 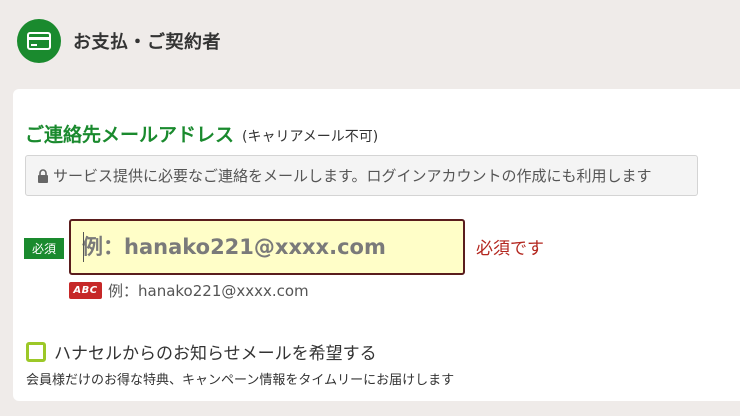 What do you see at coordinates (267, 247) in the screenshot?
I see `email-input` at bounding box center [267, 247].